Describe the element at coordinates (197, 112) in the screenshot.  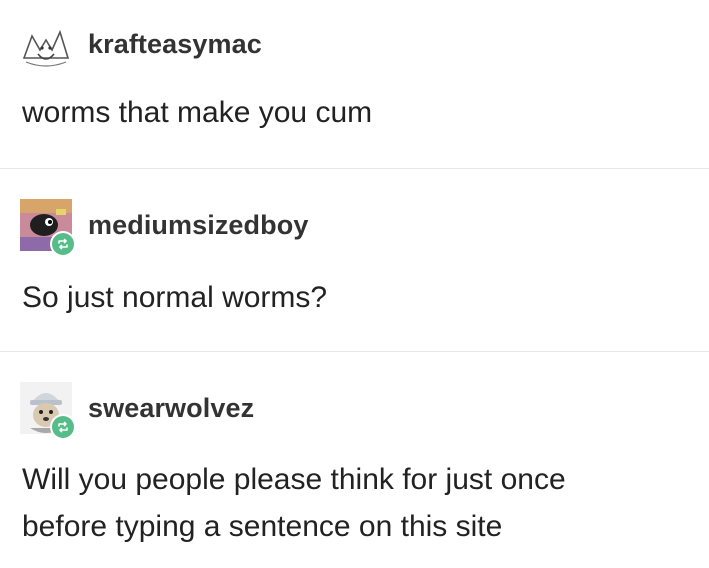
I see `post-text-line: worms that make you cum` at that location.